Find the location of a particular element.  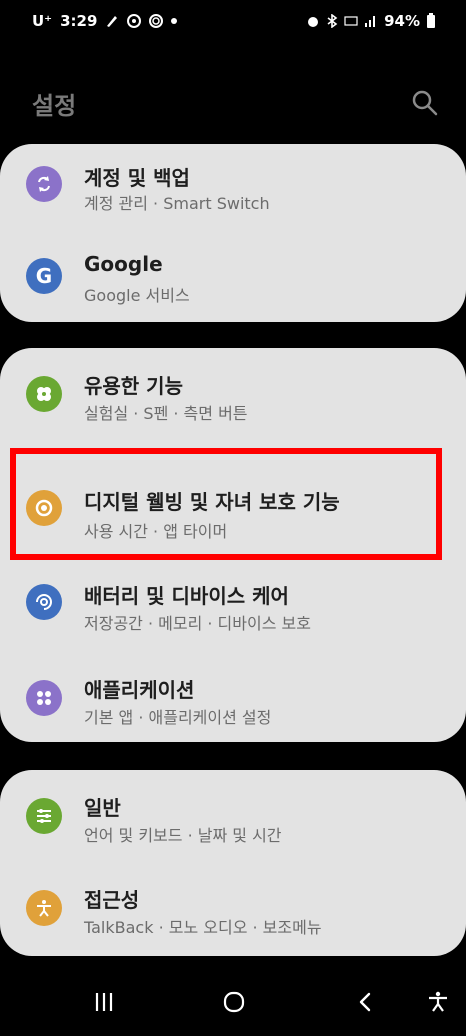

settings-item-general: 일반 언어 및 키보드 · 날짜 및 시간 is located at coordinates (233, 813).